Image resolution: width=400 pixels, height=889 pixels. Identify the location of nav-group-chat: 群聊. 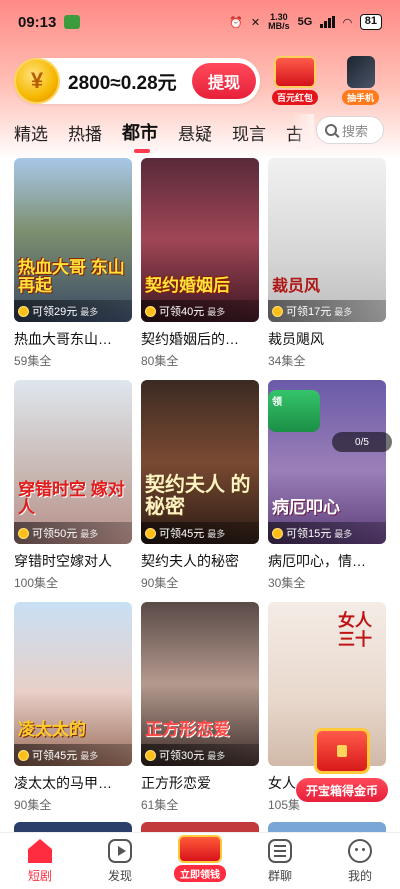
(280, 861).